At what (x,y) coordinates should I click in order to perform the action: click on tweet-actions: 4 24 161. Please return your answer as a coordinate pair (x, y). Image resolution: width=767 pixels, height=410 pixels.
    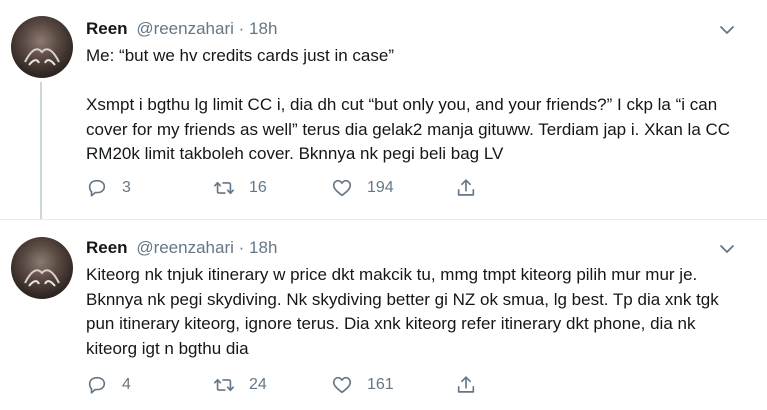
    Looking at the image, I should click on (296, 385).